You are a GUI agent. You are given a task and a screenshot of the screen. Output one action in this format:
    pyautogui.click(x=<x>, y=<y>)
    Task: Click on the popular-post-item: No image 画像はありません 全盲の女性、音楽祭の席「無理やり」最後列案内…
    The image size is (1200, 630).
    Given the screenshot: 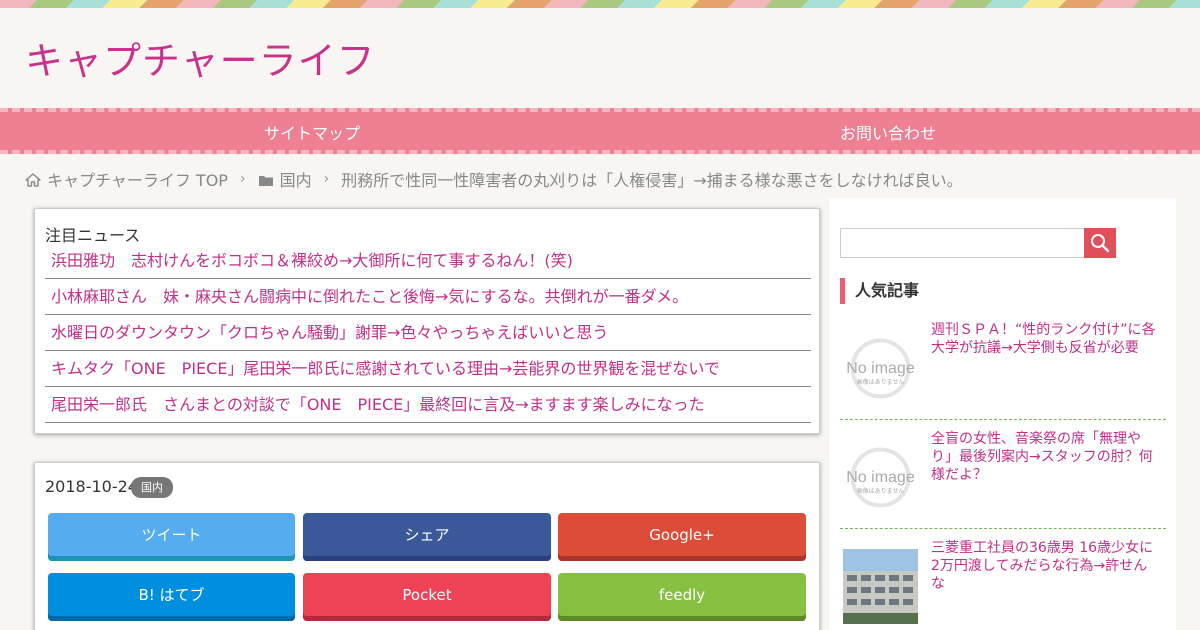 What is the action you would take?
    pyautogui.click(x=1003, y=474)
    